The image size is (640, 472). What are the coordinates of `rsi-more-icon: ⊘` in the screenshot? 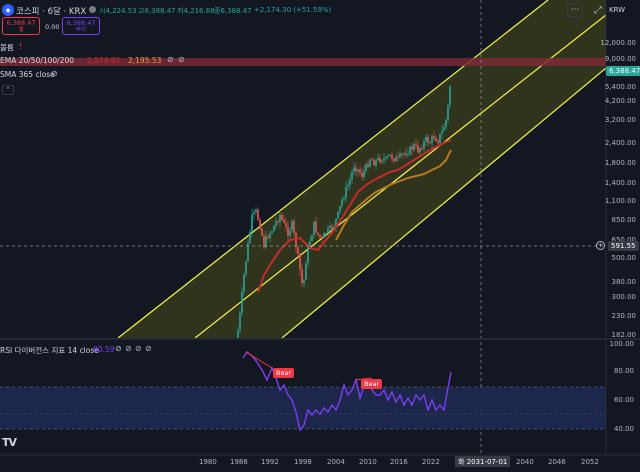 It's located at (148, 348).